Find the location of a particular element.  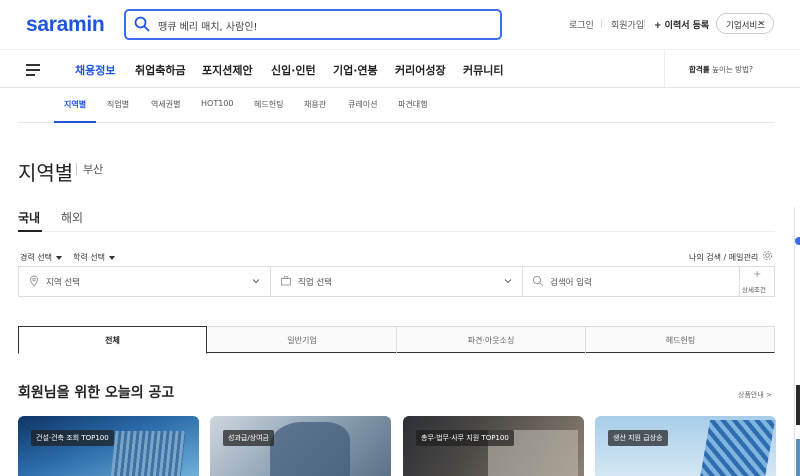

job-select-label: 직업 선택 is located at coordinates (315, 283).